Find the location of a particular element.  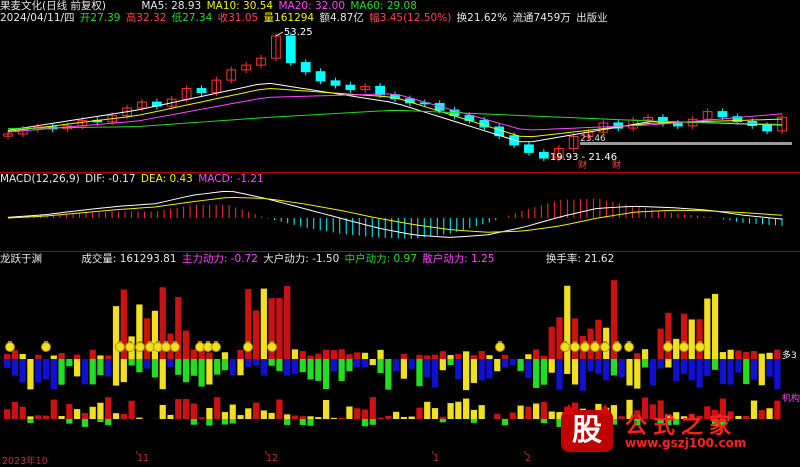

quote-low: 低27.34 is located at coordinates (192, 18).